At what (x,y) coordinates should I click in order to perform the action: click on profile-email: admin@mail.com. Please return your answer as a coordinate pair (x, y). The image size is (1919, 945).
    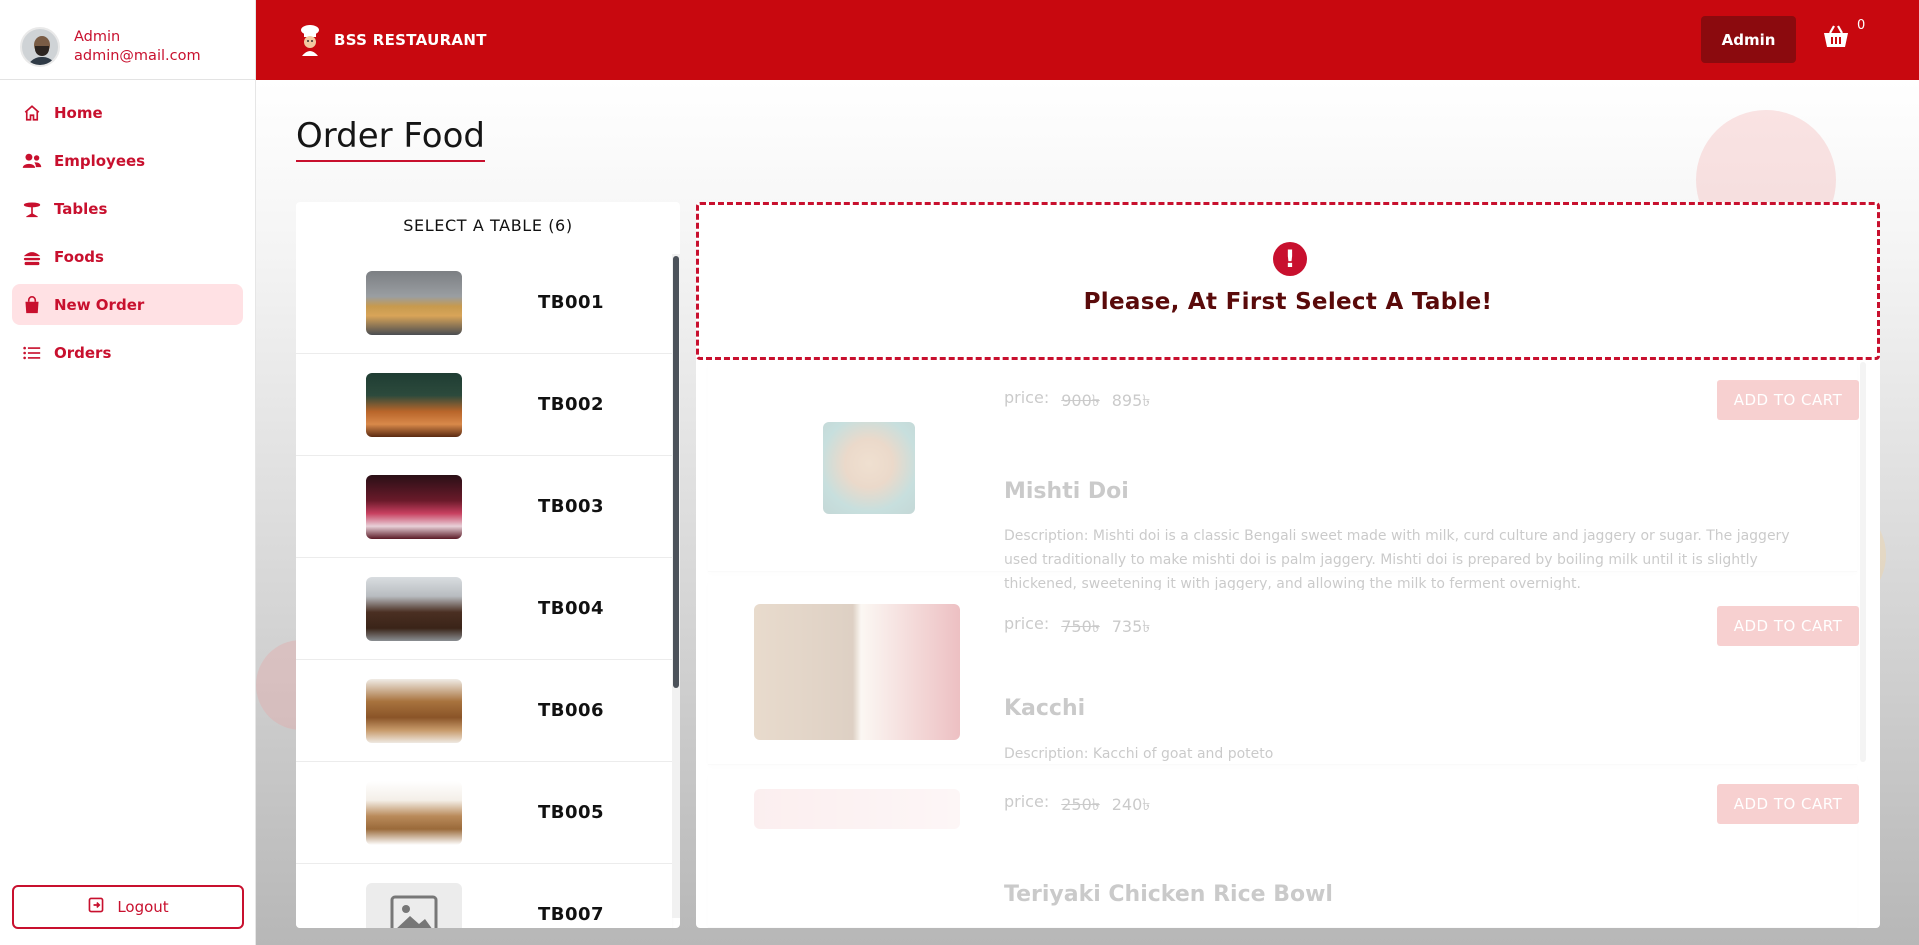
    Looking at the image, I should click on (137, 56).